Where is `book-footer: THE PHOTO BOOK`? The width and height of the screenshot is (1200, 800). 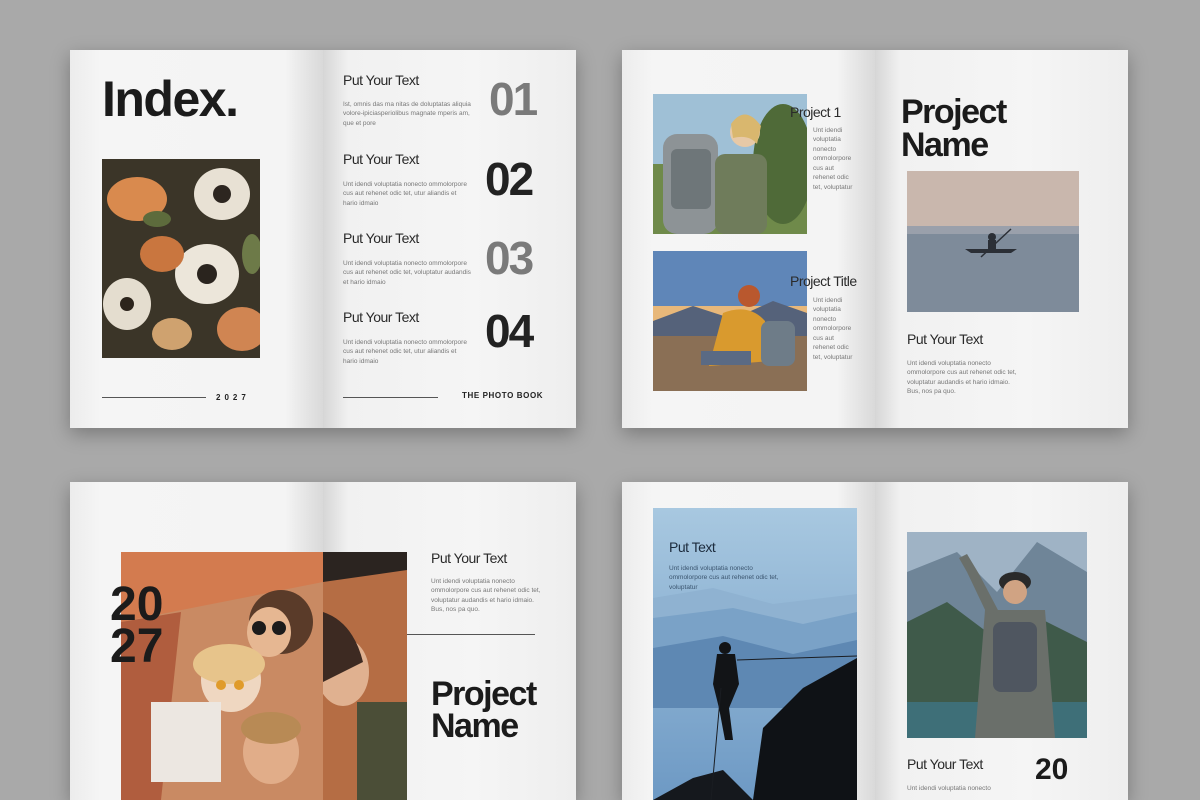
book-footer: THE PHOTO BOOK is located at coordinates (503, 395).